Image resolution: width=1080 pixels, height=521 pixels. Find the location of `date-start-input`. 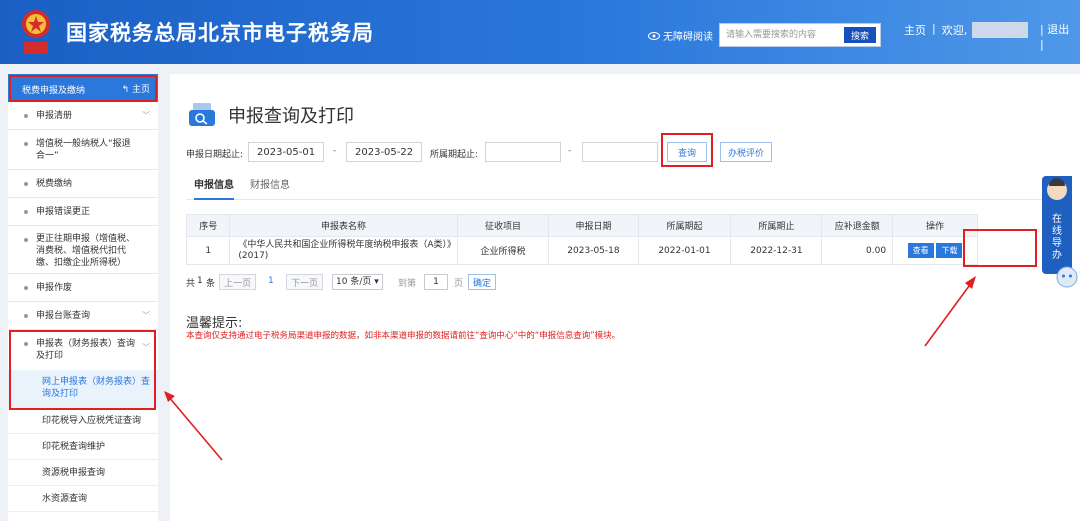

date-start-input is located at coordinates (286, 152).